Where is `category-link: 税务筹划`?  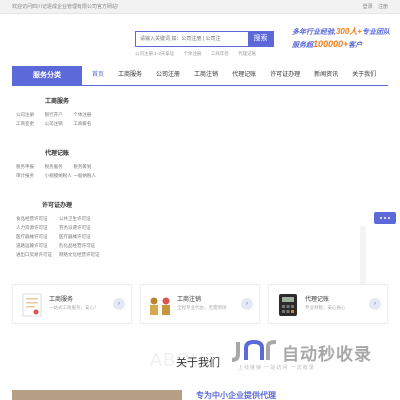 category-link: 税务筹划 is located at coordinates (87, 166).